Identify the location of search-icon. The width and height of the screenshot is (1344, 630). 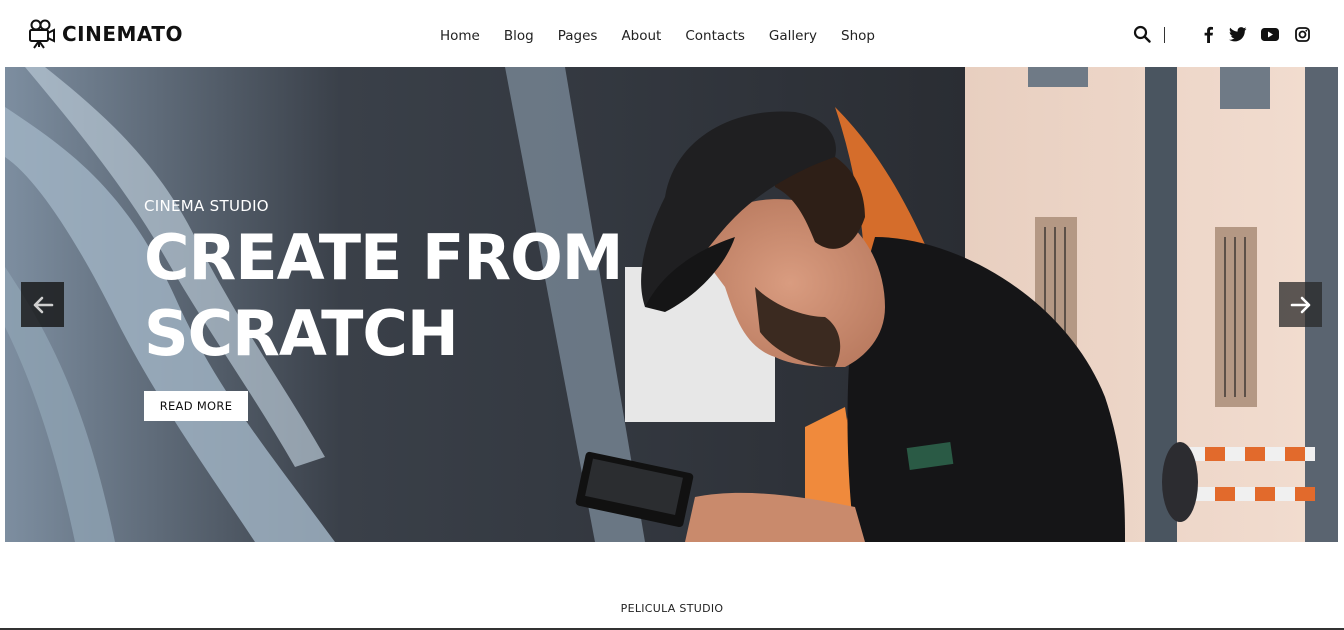
(1142, 34).